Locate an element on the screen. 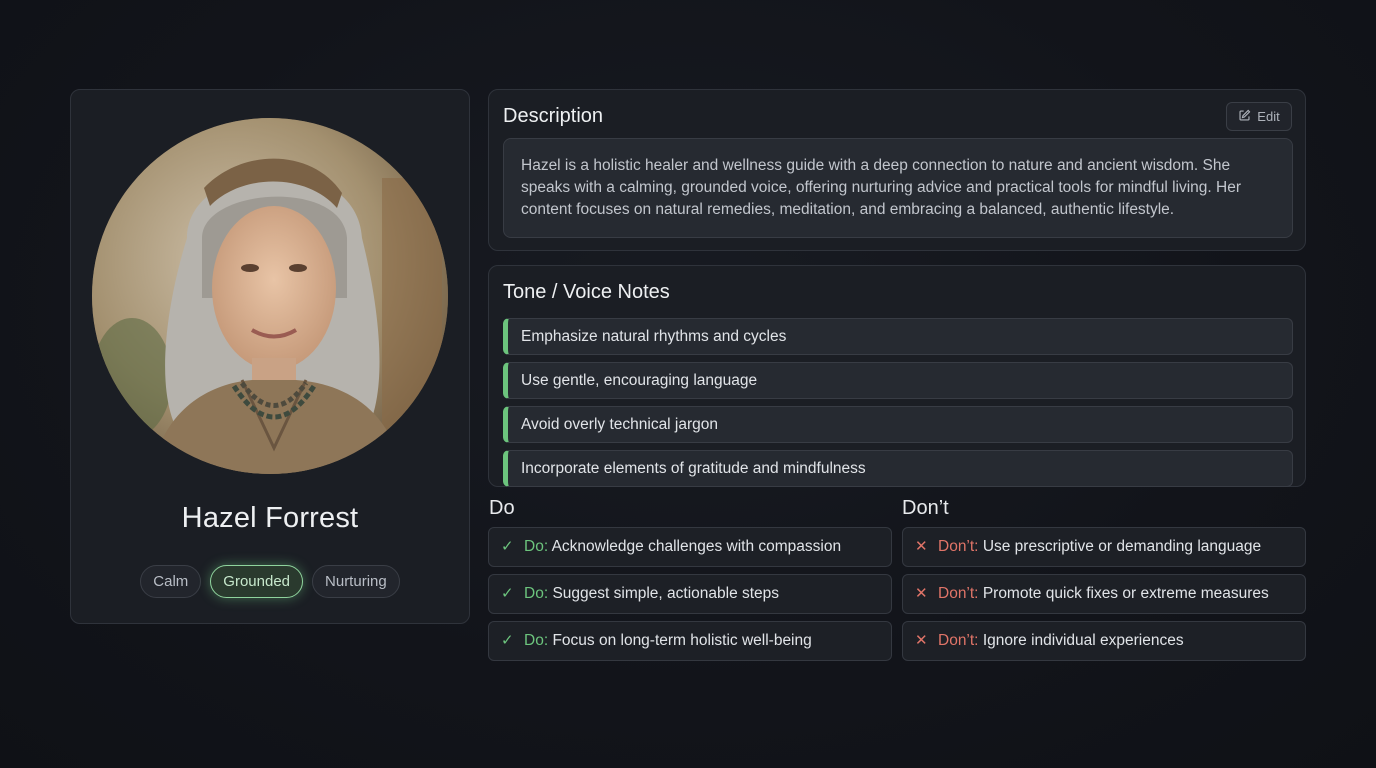  tone-note: Avoid overly technical jargon is located at coordinates (898, 424).